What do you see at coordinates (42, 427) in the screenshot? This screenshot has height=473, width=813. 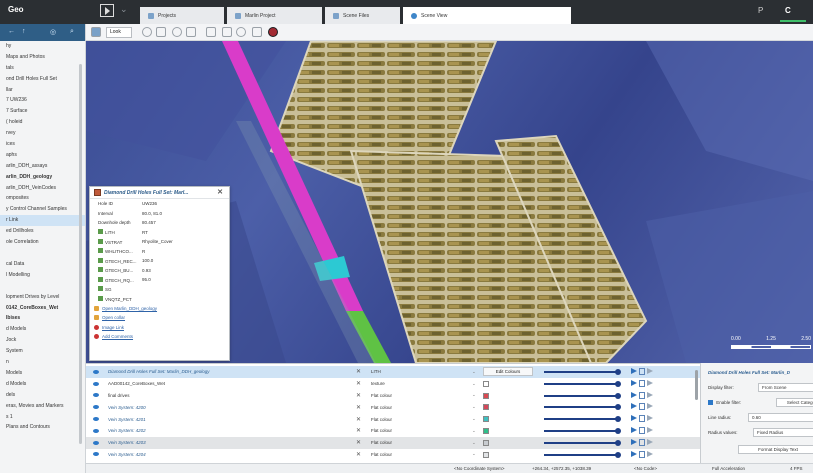 I see `sidebar-item: Plans and Contours` at bounding box center [42, 427].